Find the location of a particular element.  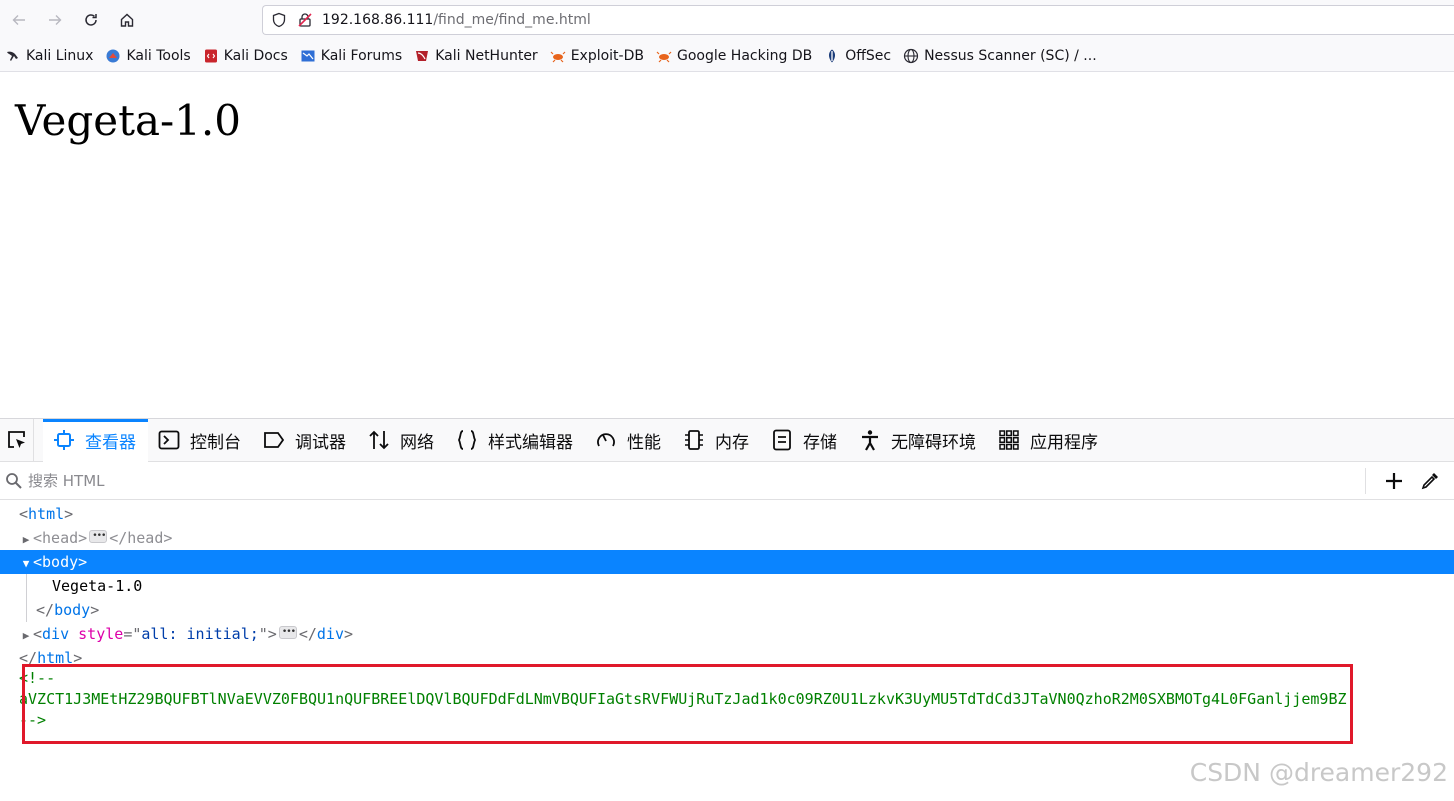

tab-performance: 性能 is located at coordinates (629, 440).